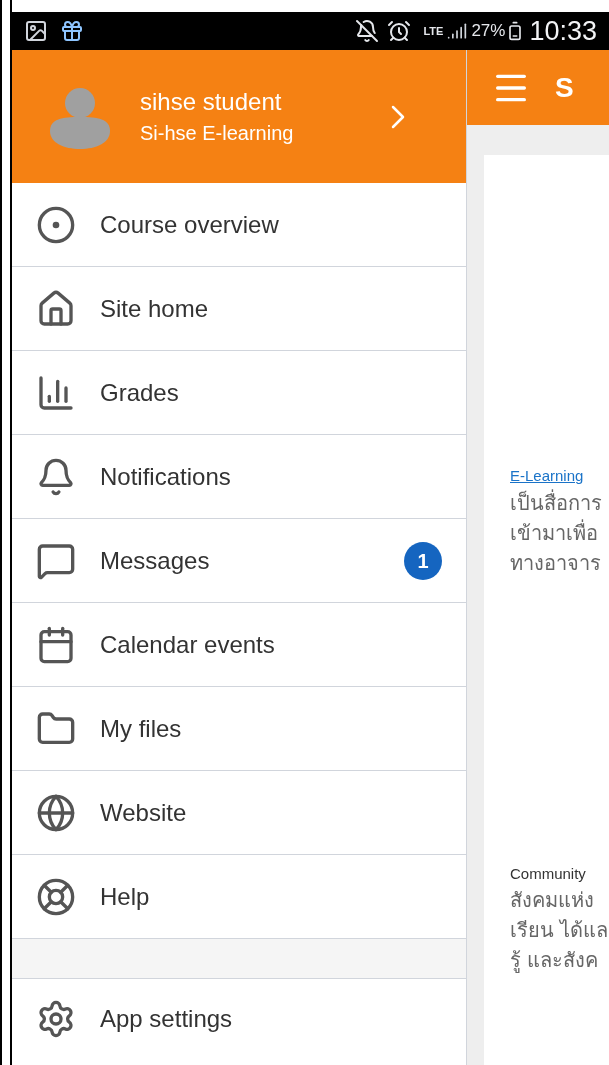  I want to click on gift-icon, so click(72, 31).